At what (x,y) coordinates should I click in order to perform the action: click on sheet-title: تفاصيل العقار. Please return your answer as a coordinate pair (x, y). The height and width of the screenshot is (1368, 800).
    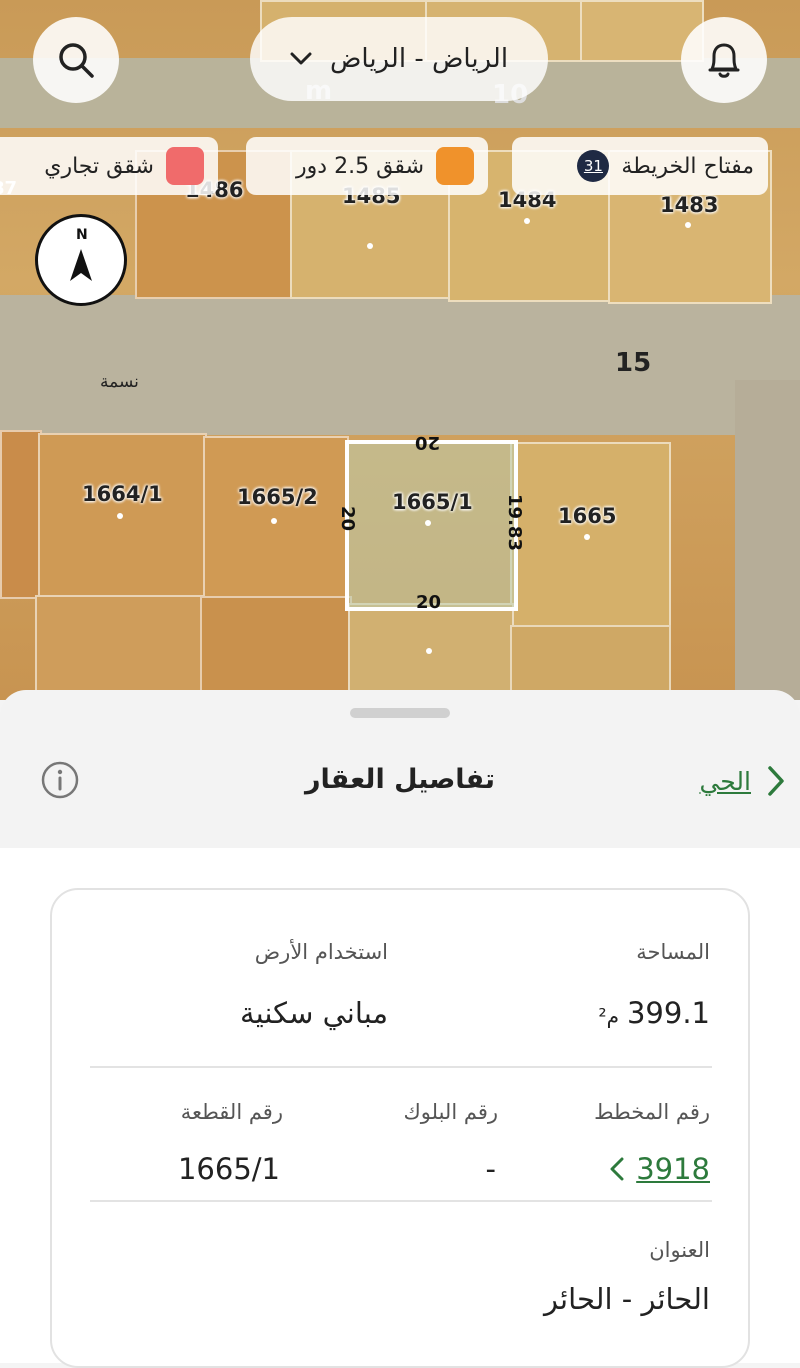
    Looking at the image, I should click on (400, 779).